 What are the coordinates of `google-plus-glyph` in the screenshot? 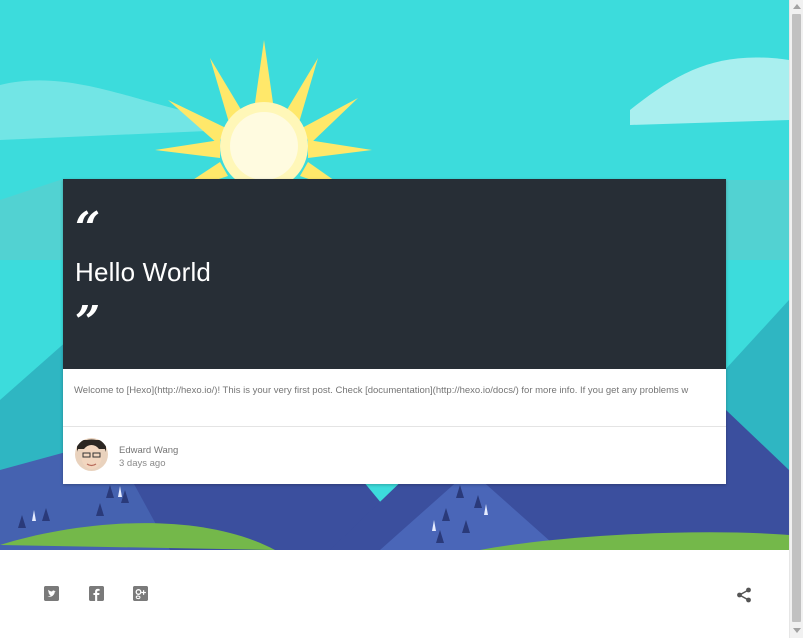 It's located at (140, 593).